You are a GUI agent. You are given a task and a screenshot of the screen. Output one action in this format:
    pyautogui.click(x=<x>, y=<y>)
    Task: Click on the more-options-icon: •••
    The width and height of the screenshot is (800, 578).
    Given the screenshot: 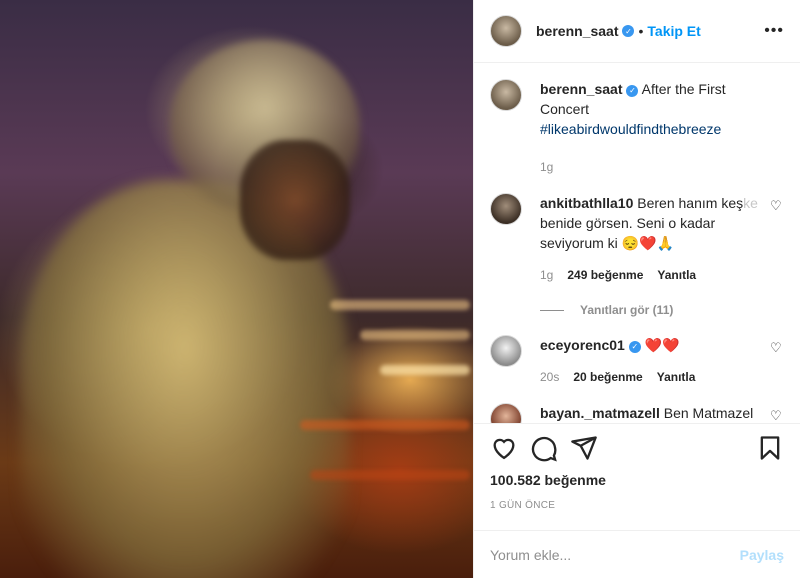 What is the action you would take?
    pyautogui.click(x=774, y=31)
    